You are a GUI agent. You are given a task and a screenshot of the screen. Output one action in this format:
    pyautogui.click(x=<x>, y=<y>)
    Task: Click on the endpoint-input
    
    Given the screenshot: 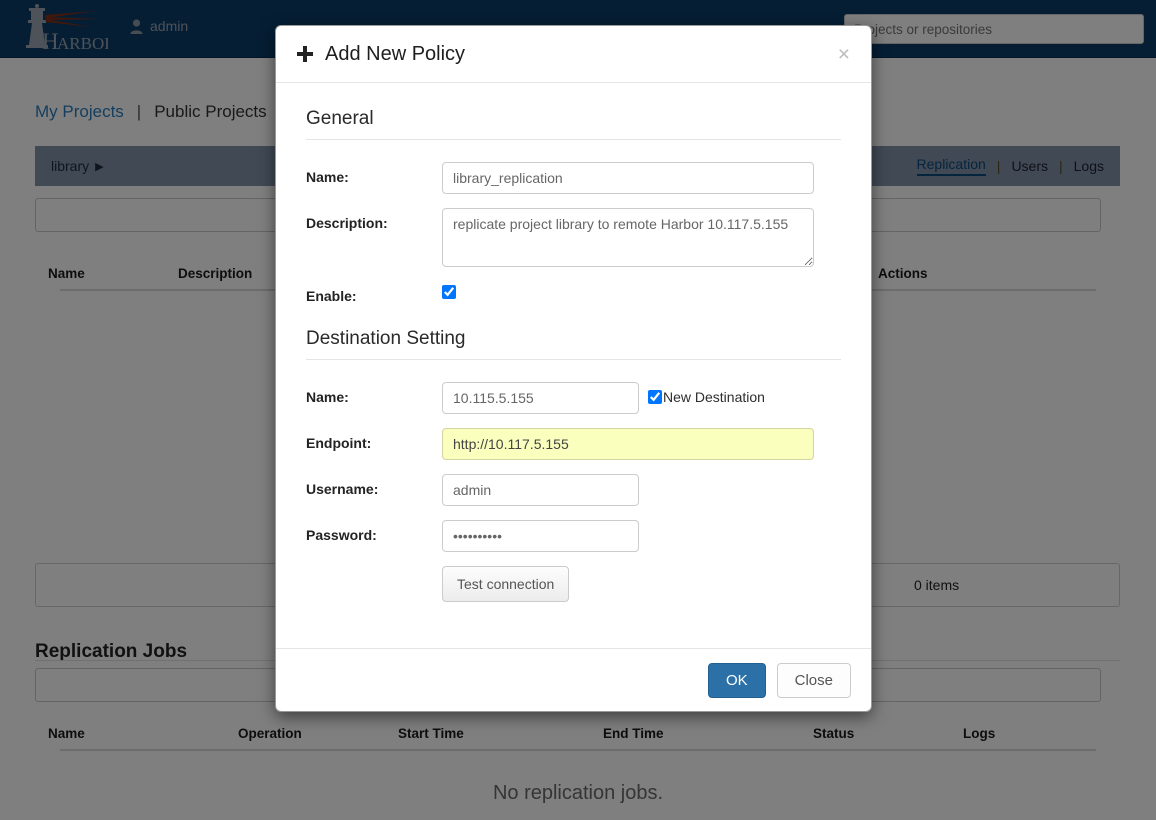 What is the action you would take?
    pyautogui.click(x=628, y=444)
    